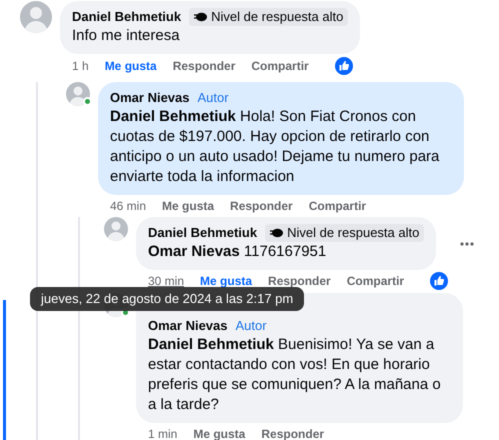 This screenshot has width=499, height=440. I want to click on timestamp-link: 30 min, so click(166, 281).